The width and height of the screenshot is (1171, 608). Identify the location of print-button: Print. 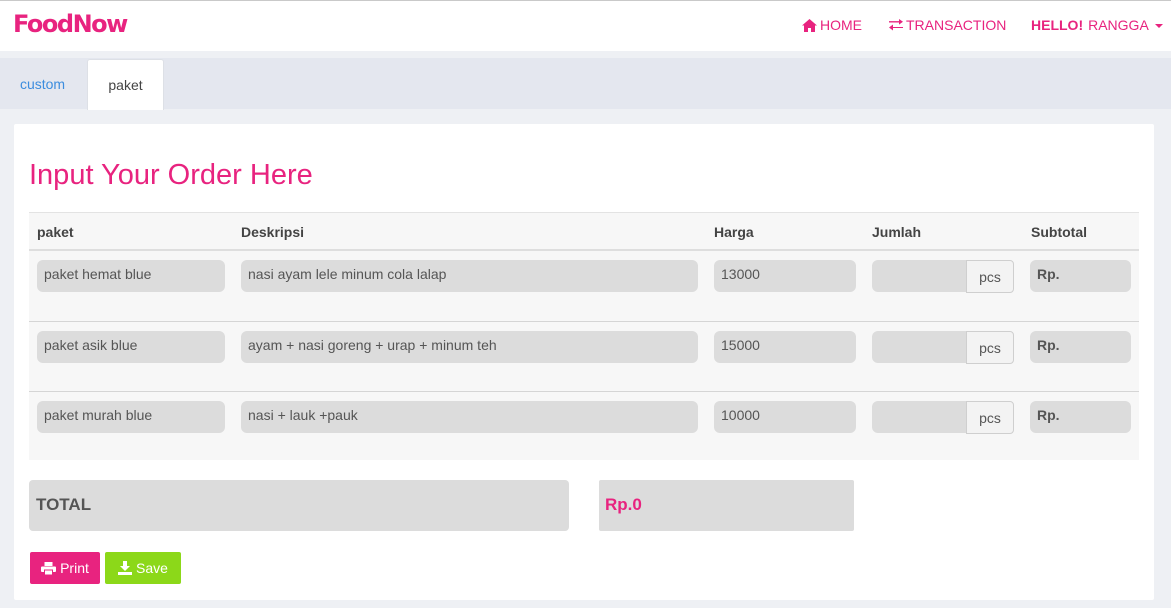
(65, 568).